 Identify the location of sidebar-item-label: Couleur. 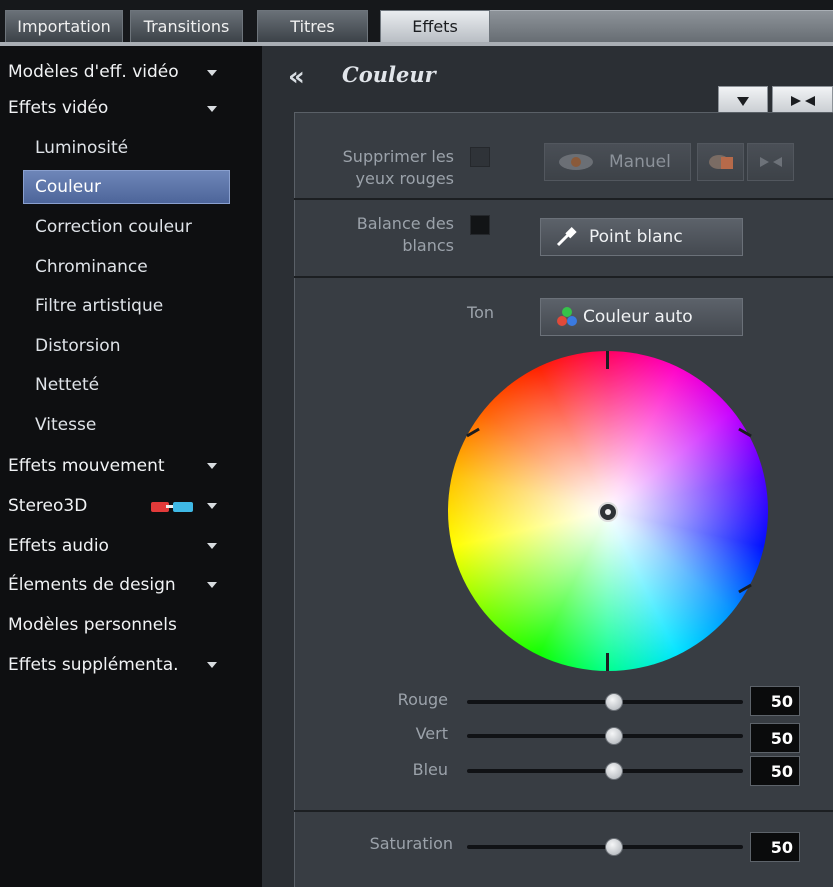
(68, 187).